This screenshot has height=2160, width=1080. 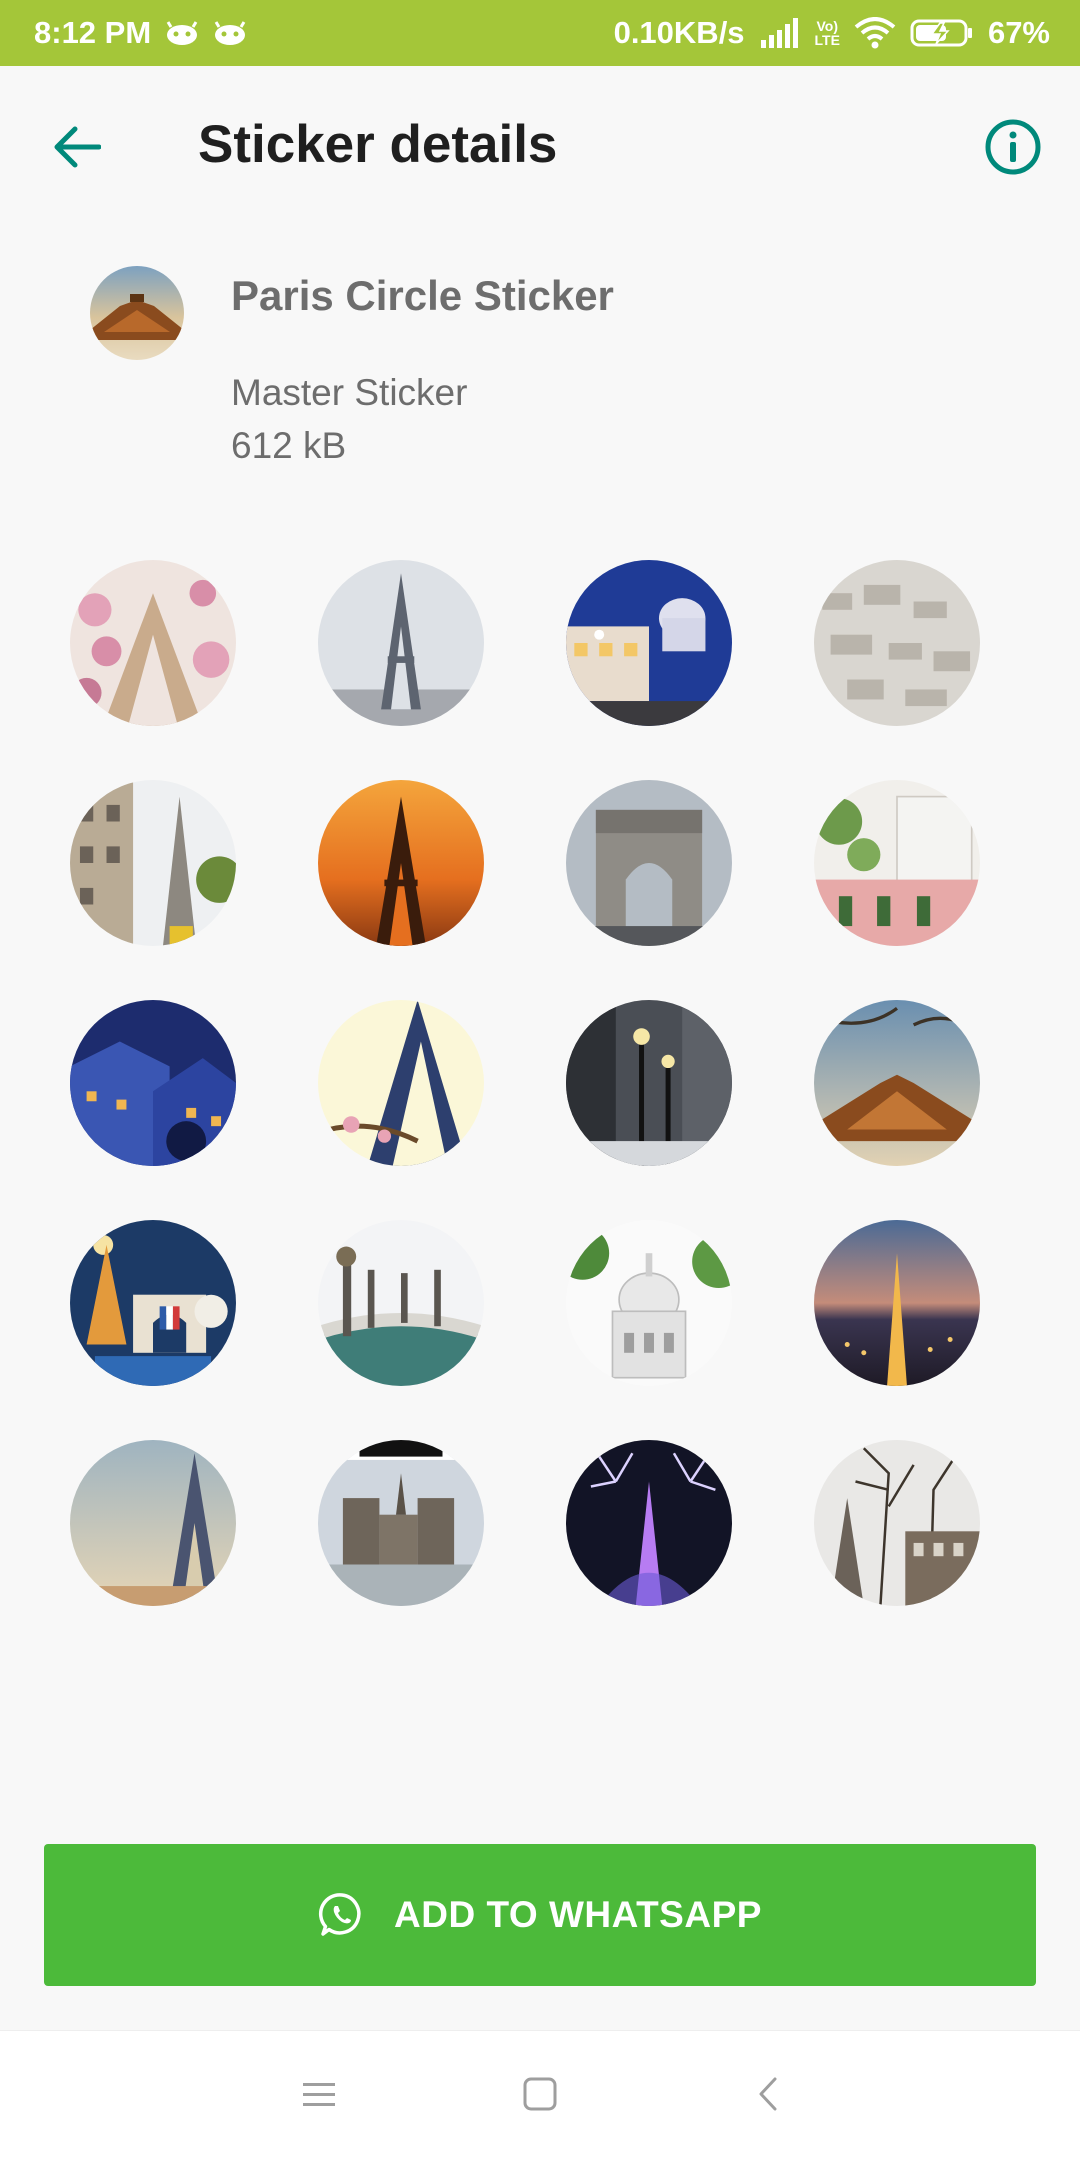 I want to click on status-bar: 8:12 PM 0.10KB/s Vo) LTE 67%, so click(x=540, y=33).